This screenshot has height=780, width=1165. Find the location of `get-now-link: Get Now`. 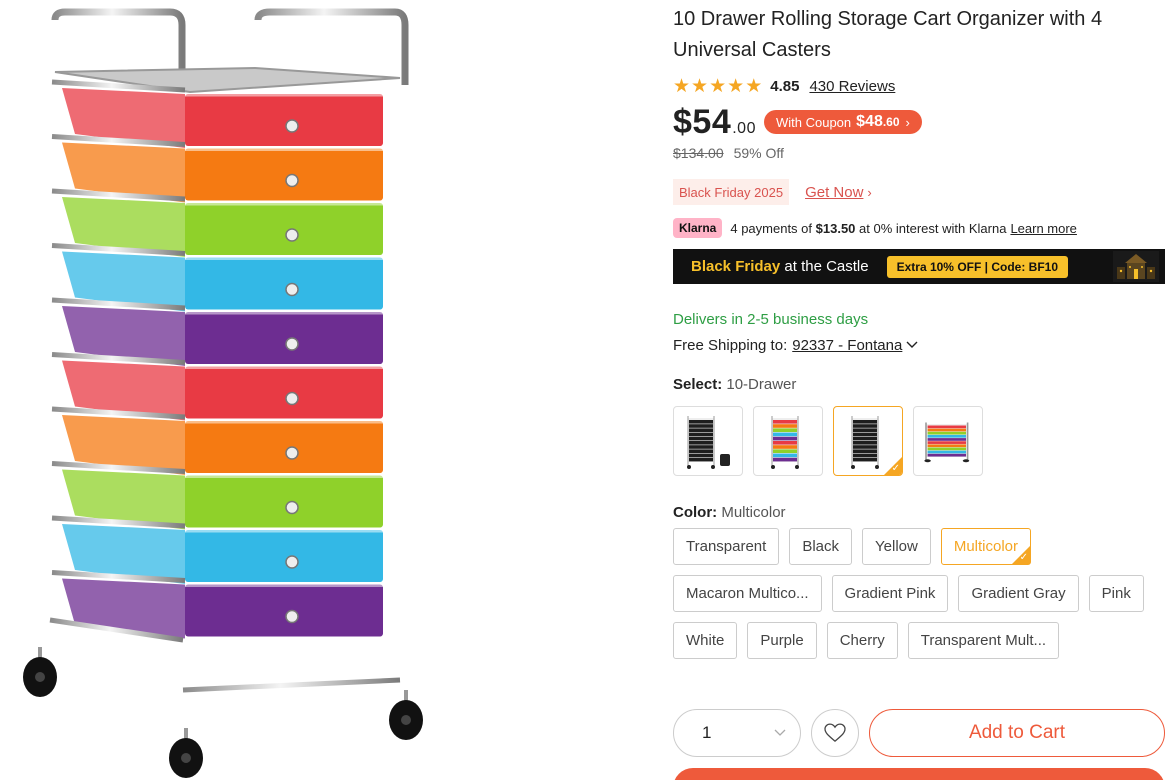

get-now-link: Get Now is located at coordinates (834, 192).